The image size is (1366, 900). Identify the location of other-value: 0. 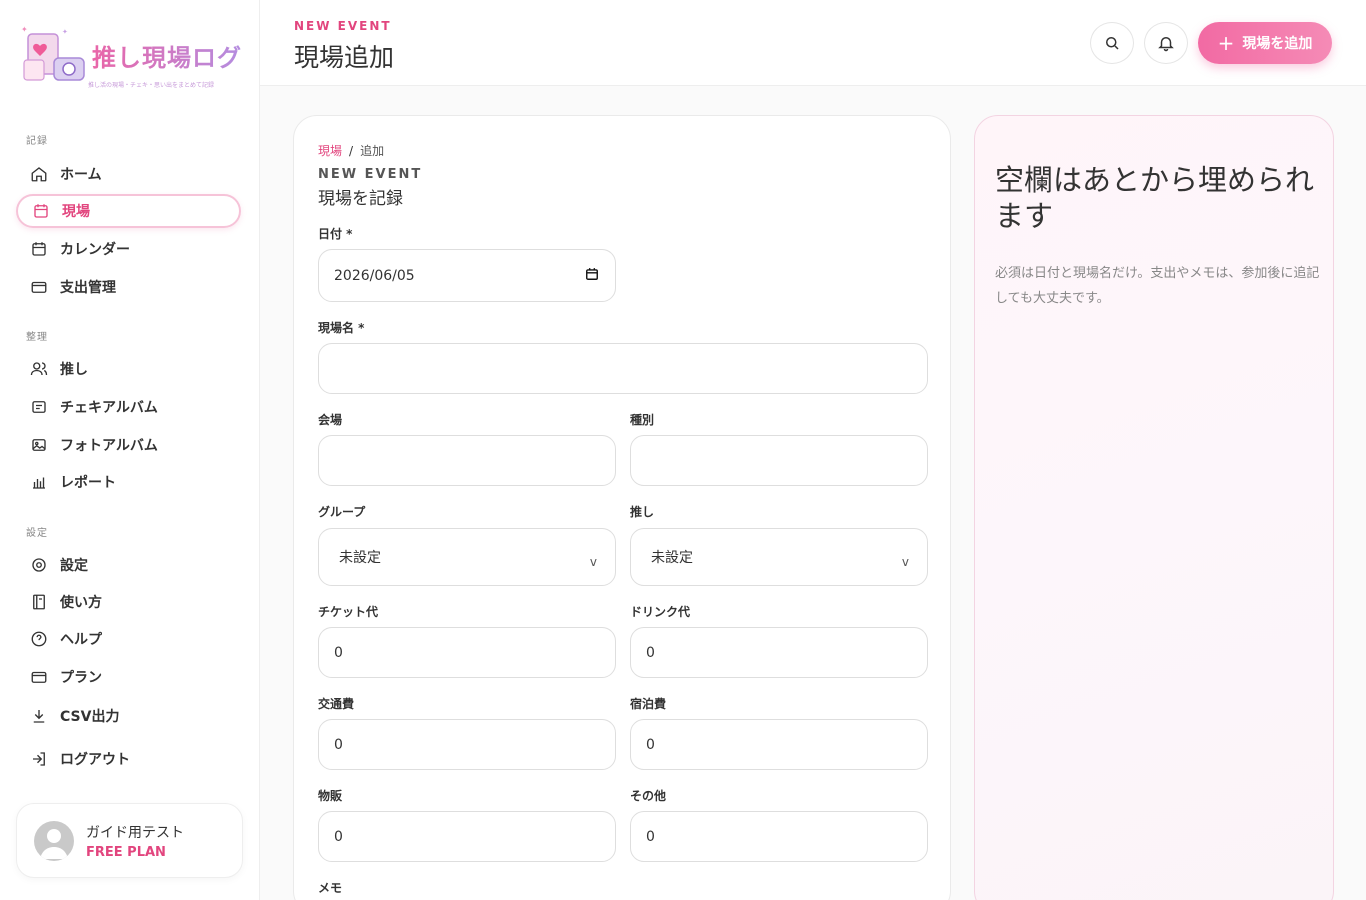
(650, 836).